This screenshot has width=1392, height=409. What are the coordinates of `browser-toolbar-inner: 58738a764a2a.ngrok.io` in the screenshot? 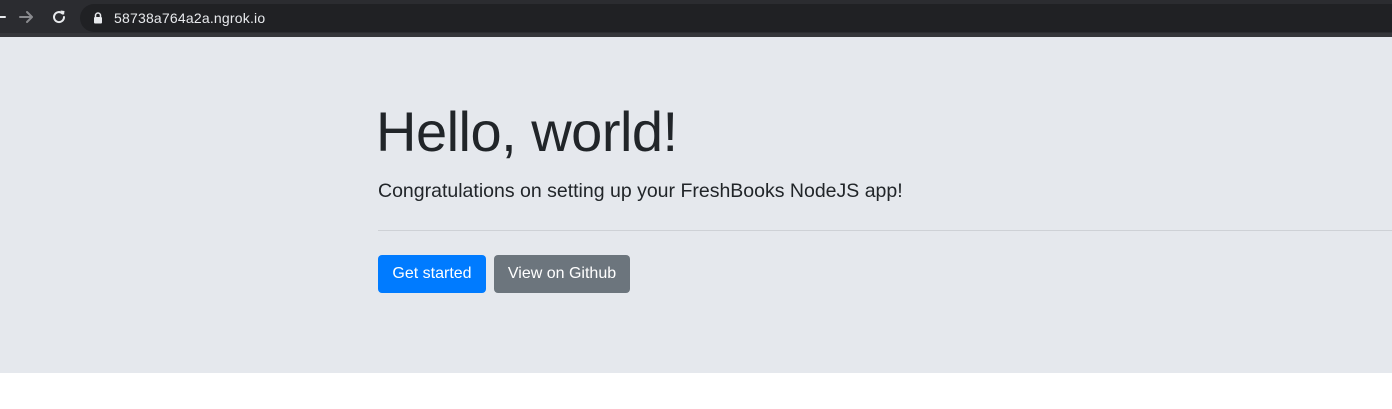 It's located at (696, 16).